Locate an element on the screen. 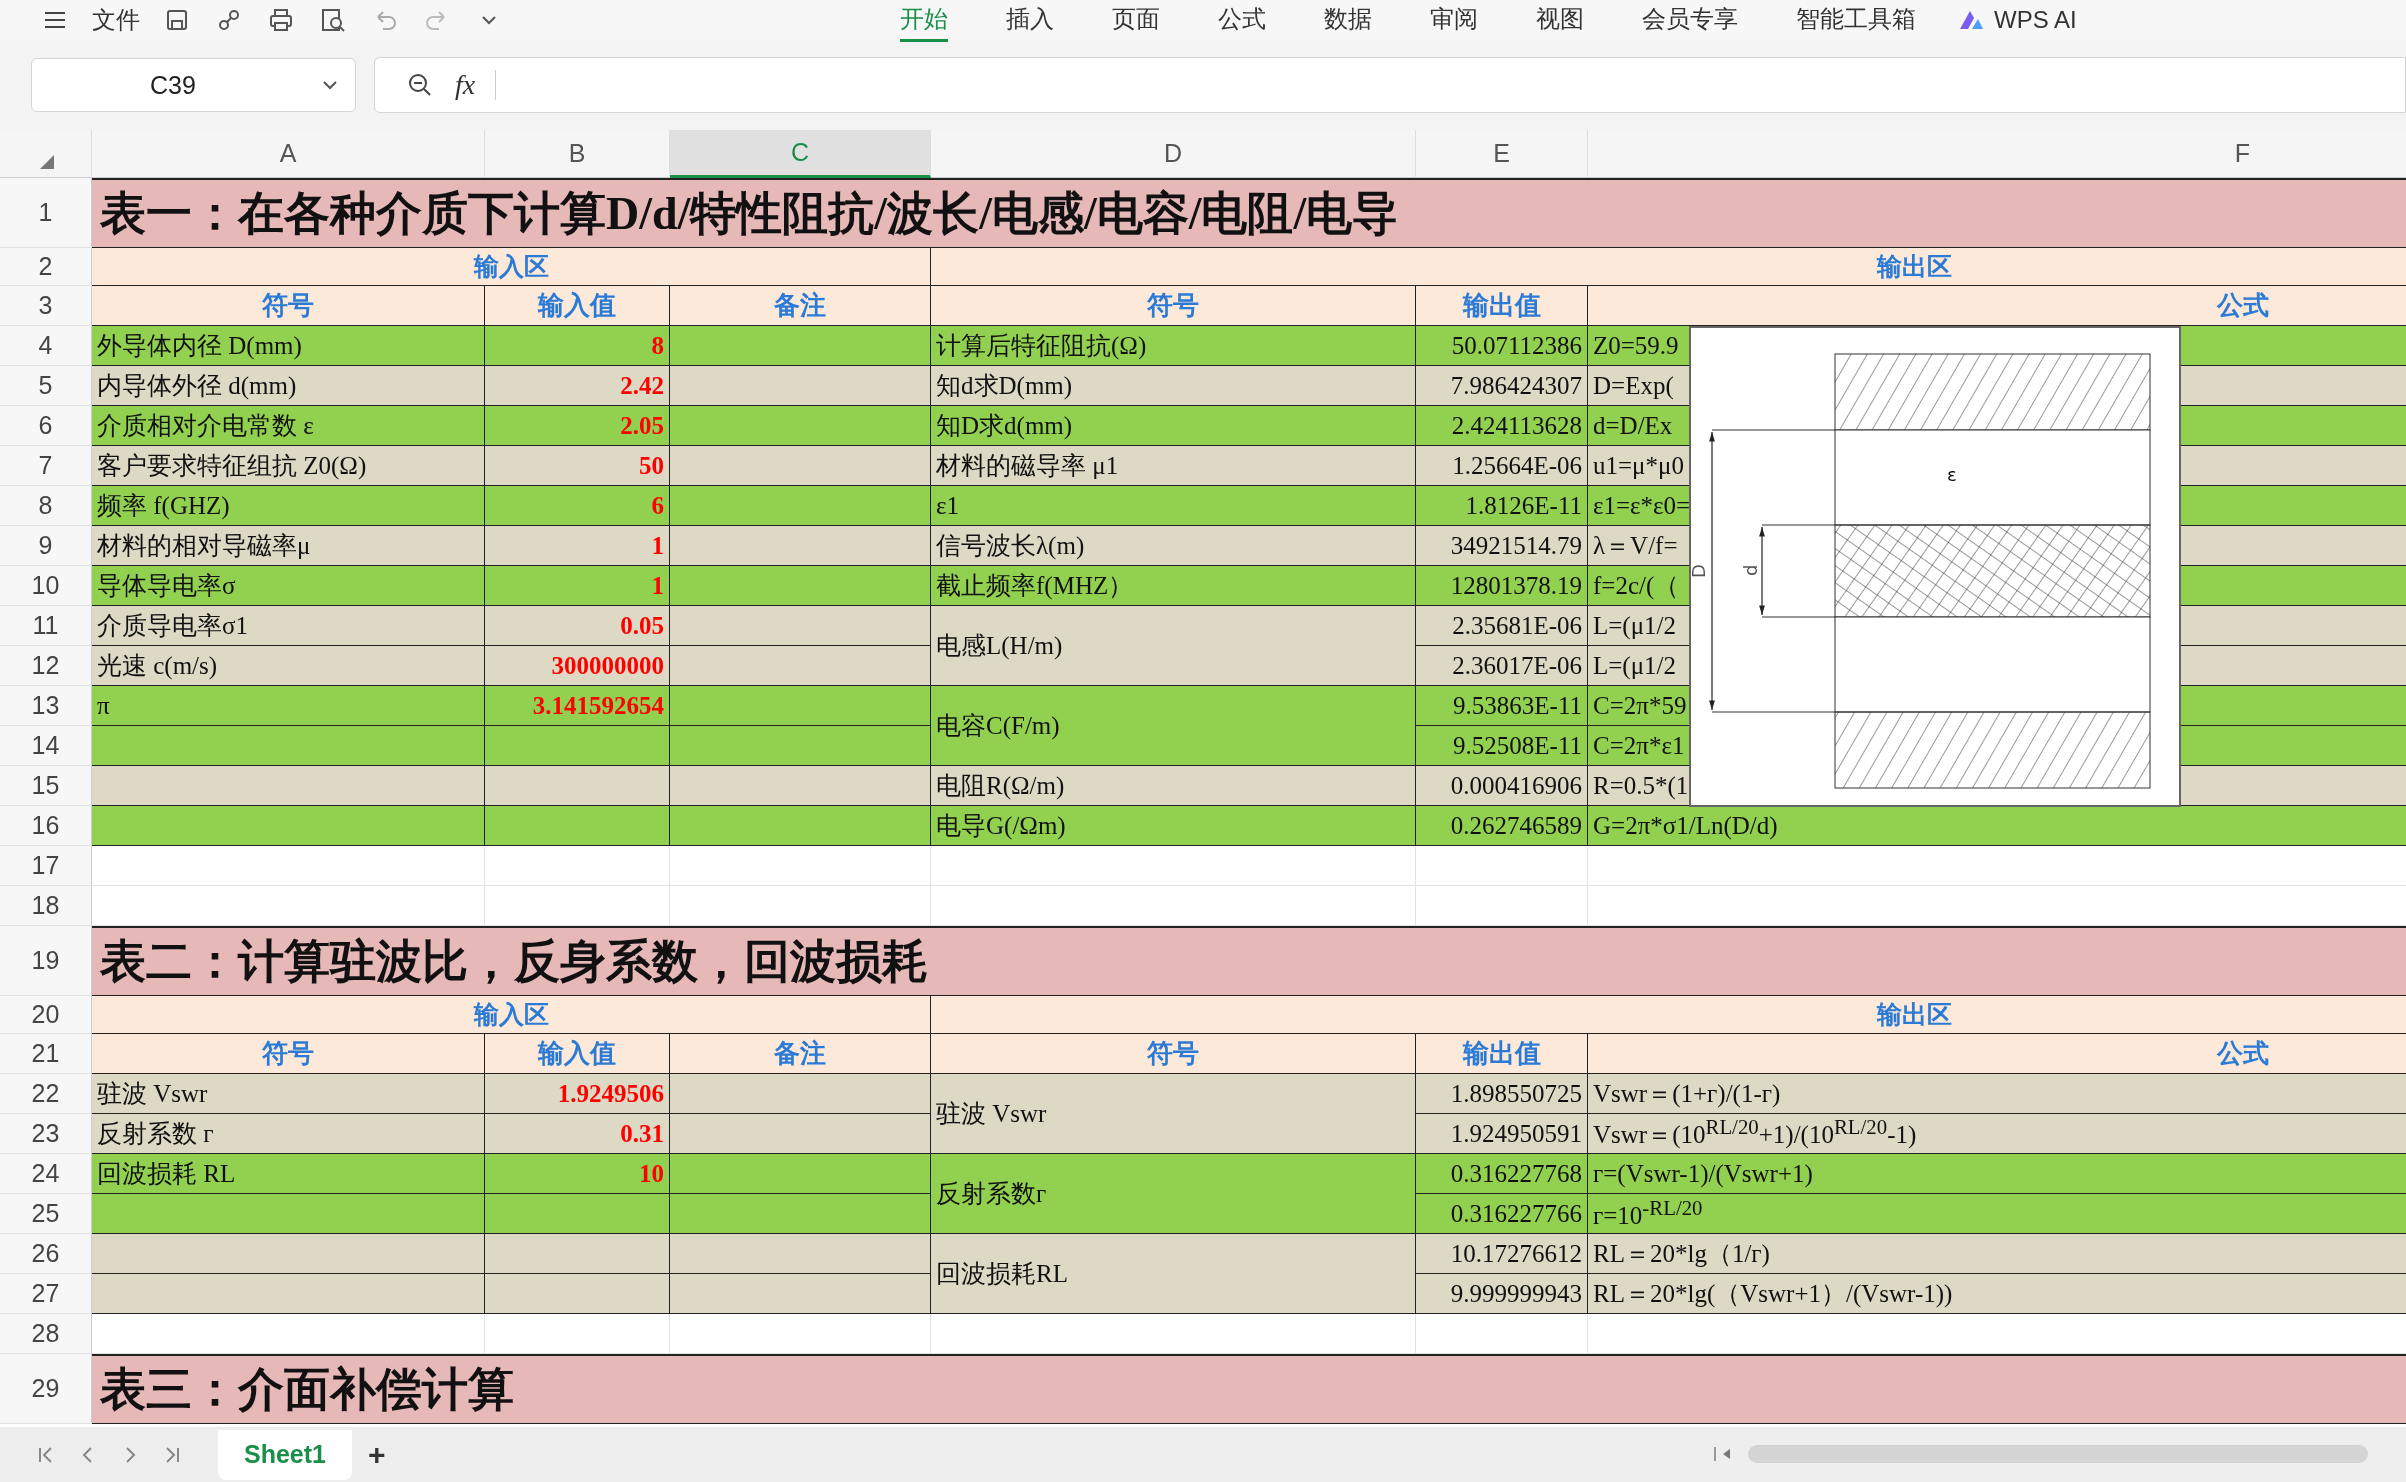  table-cell: 介质相对介电常数 ε is located at coordinates (288, 426).